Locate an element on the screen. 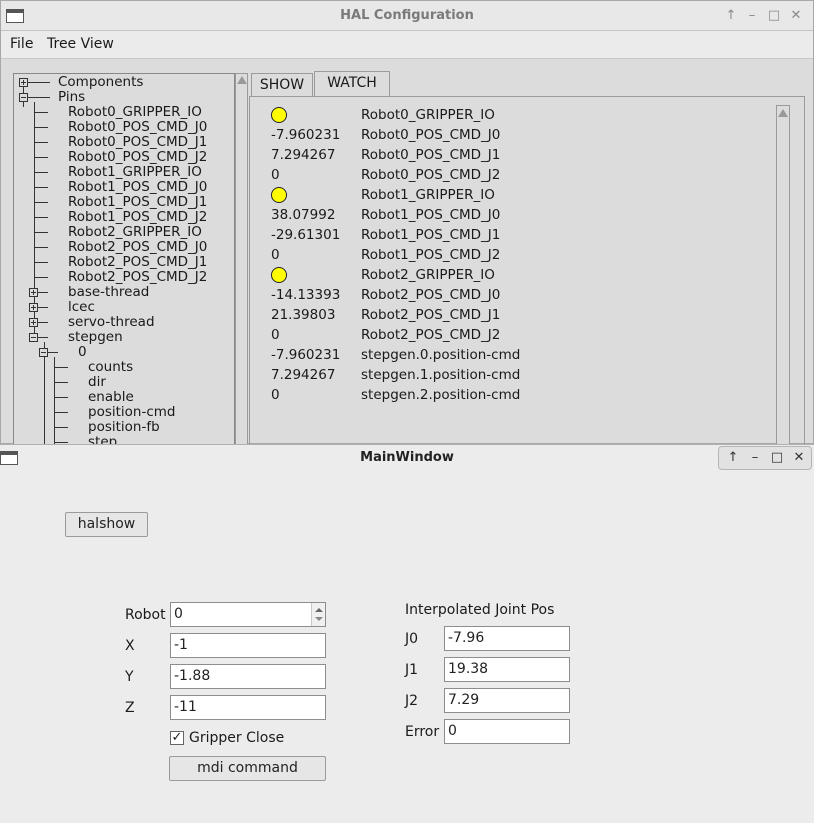 The width and height of the screenshot is (814, 823). watch-value: 21.39803 is located at coordinates (303, 315).